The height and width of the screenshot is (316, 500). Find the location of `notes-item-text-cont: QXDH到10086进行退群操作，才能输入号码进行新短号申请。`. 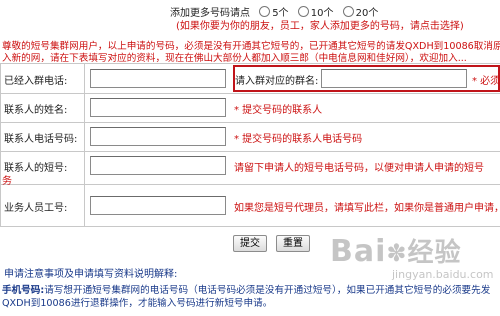

notes-item-text-cont: QXDH到10086进行退群操作，才能输入号码进行新短号申请。 is located at coordinates (137, 303).